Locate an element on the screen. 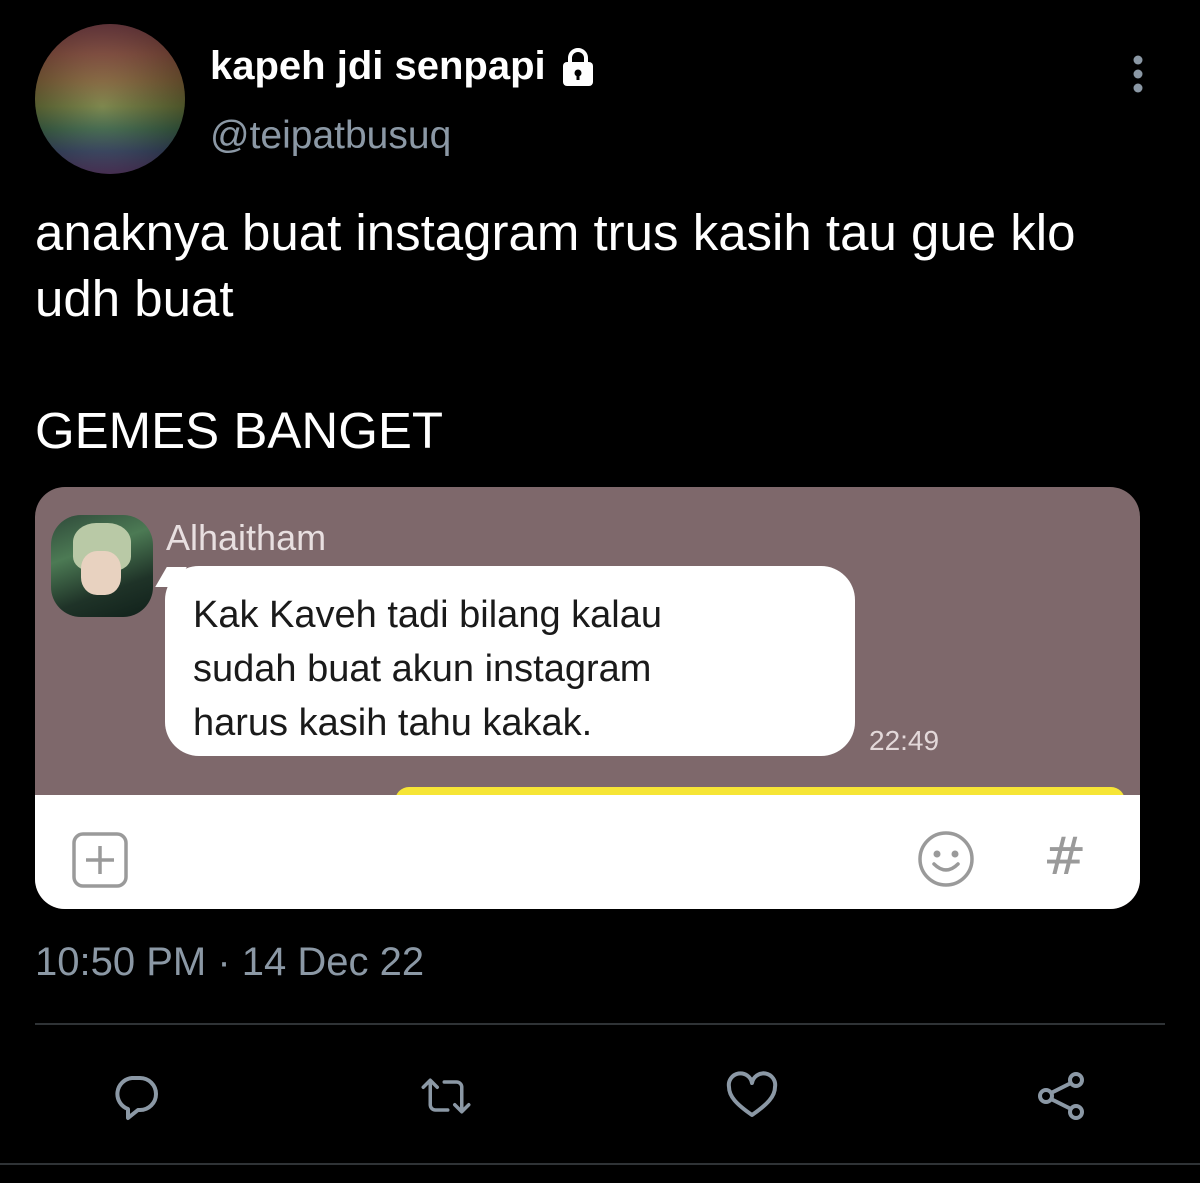 The width and height of the screenshot is (1200, 1183). user-display-name-row: kapeh jdi senpapi is located at coordinates (405, 66).